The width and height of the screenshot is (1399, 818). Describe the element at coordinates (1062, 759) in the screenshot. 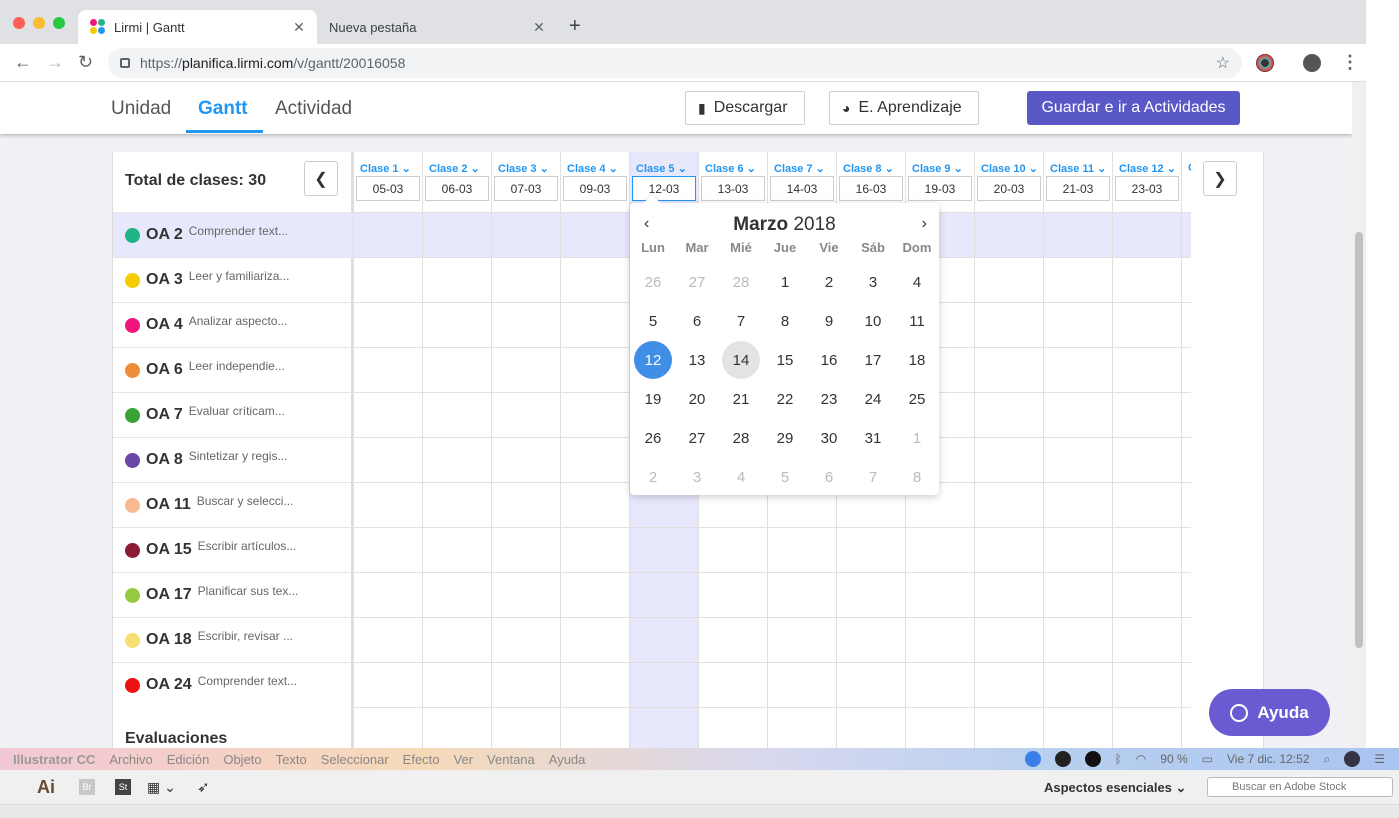

I see `creative-cloud-icon` at that location.